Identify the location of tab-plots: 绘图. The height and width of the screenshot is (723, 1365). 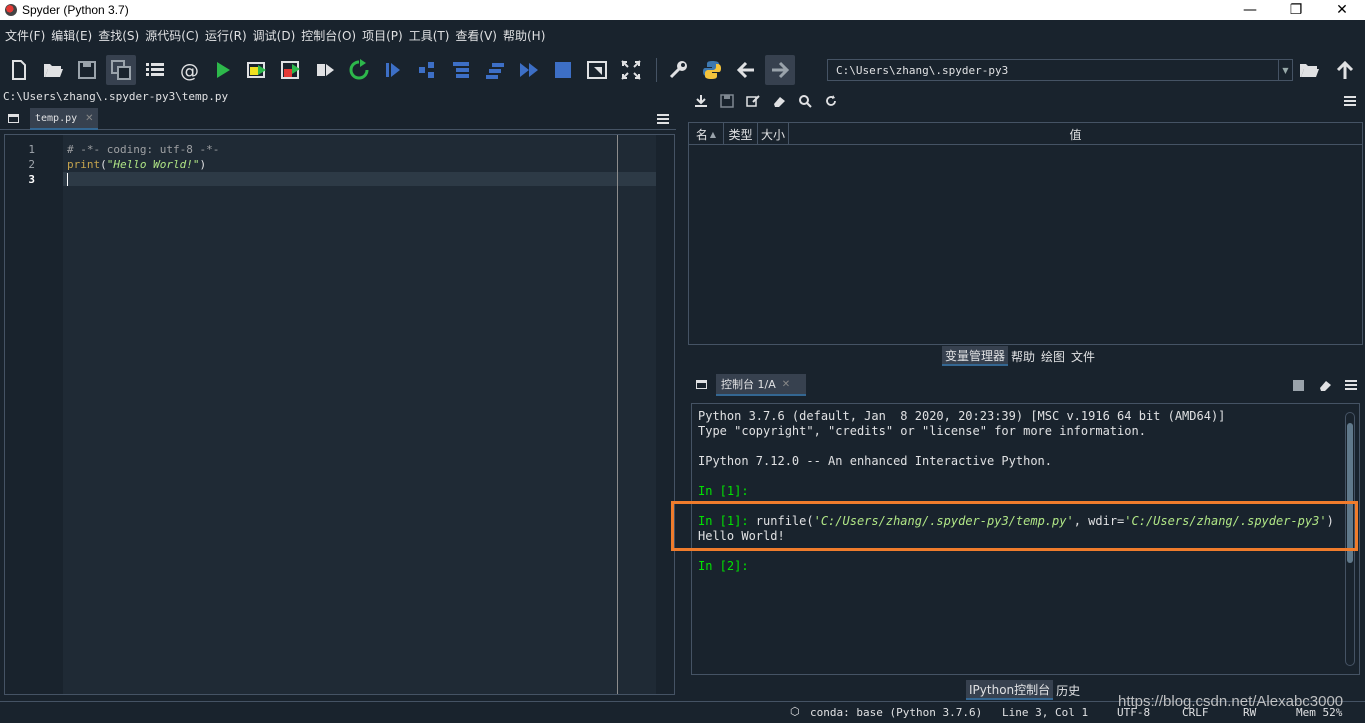
(1053, 356).